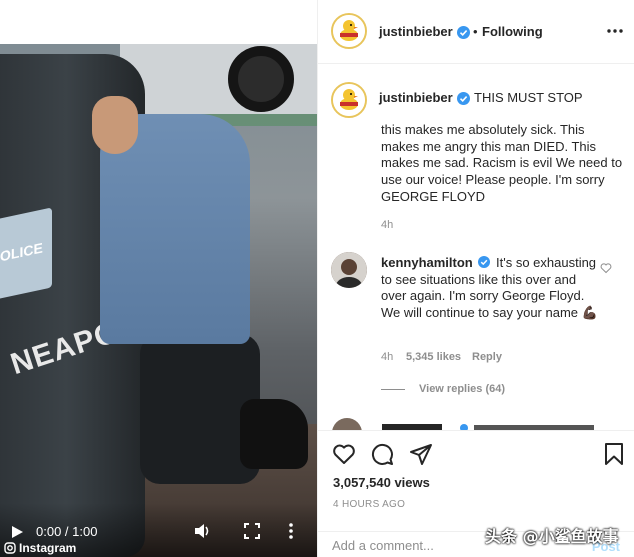 The width and height of the screenshot is (634, 557). I want to click on comment-reply-button: Reply, so click(487, 357).